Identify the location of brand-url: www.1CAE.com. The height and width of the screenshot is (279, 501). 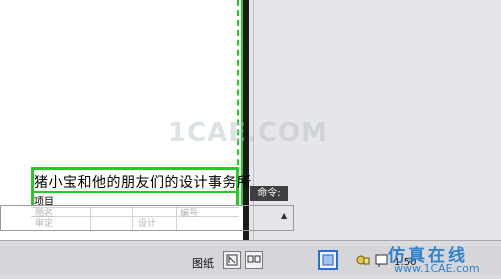
(437, 268).